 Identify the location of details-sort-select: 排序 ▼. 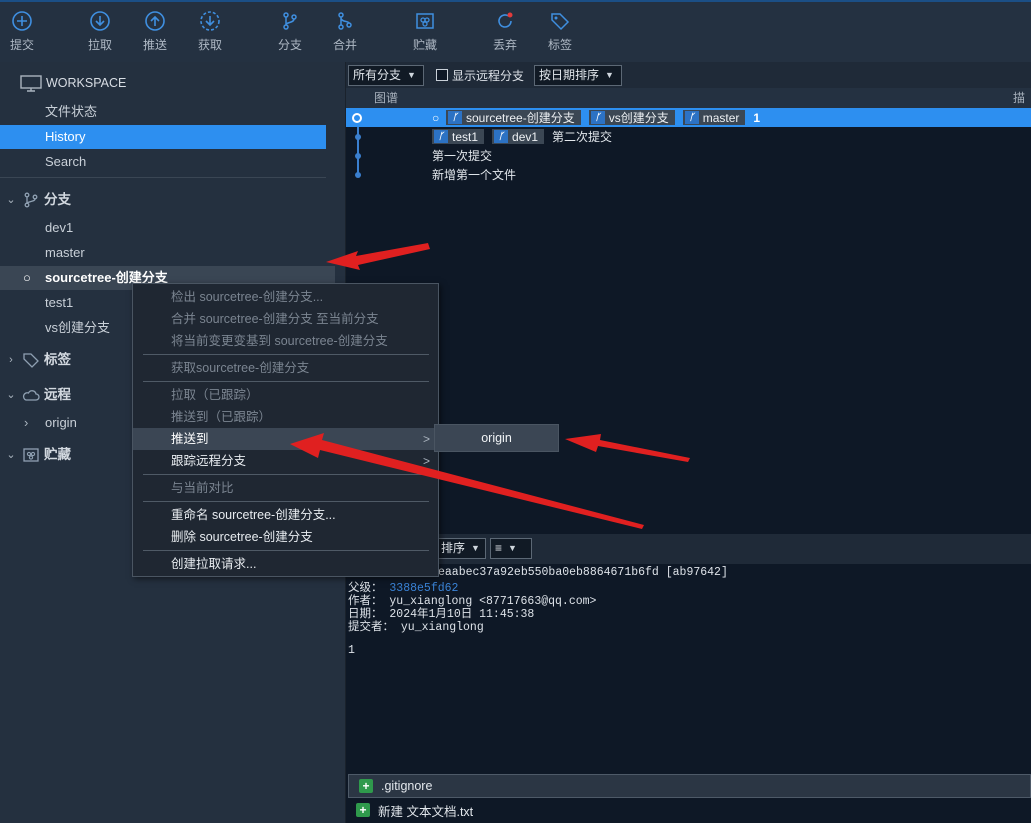
(461, 548).